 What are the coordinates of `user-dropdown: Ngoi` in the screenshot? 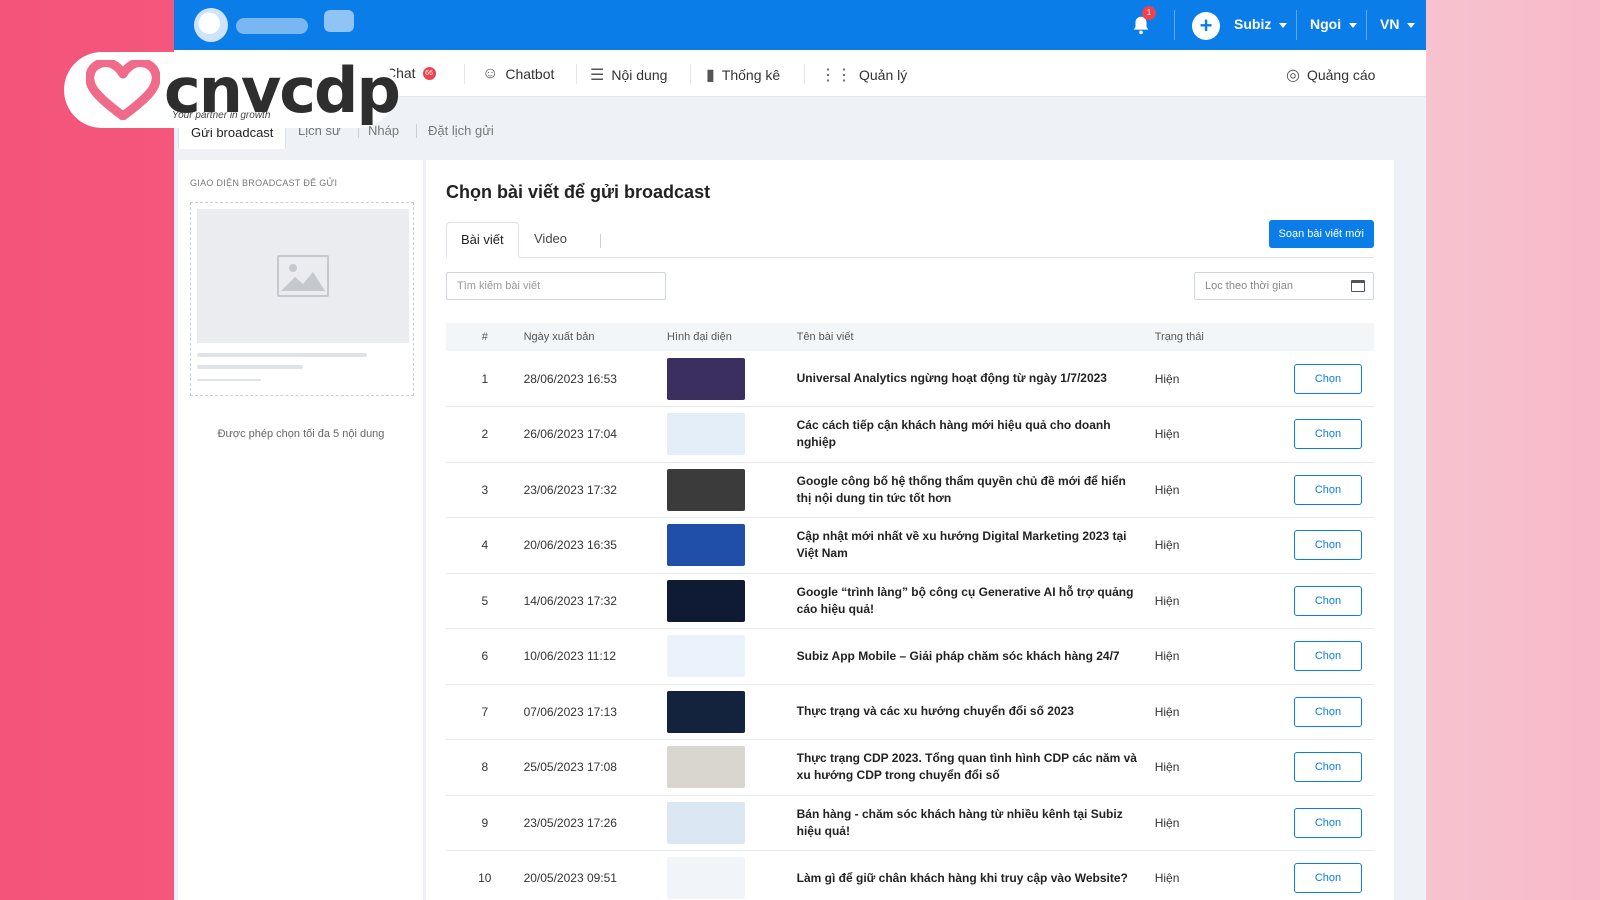 It's located at (1334, 24).